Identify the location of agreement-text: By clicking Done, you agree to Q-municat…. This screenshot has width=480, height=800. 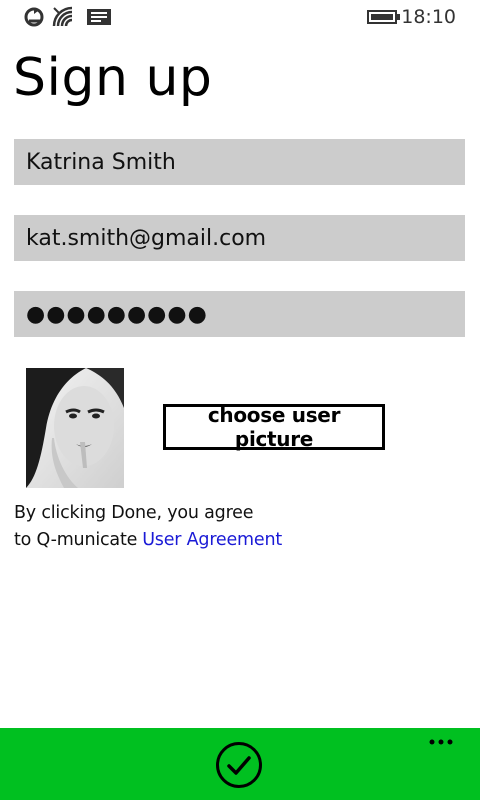
(148, 527).